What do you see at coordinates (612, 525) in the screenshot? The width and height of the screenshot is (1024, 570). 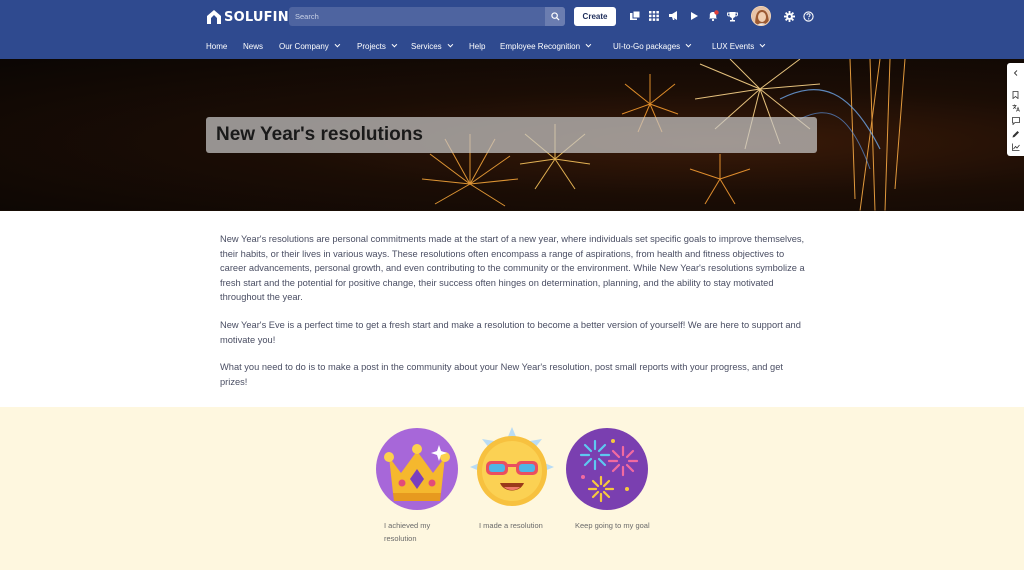 I see `badge-label-keep-going: Keep going to my goal` at bounding box center [612, 525].